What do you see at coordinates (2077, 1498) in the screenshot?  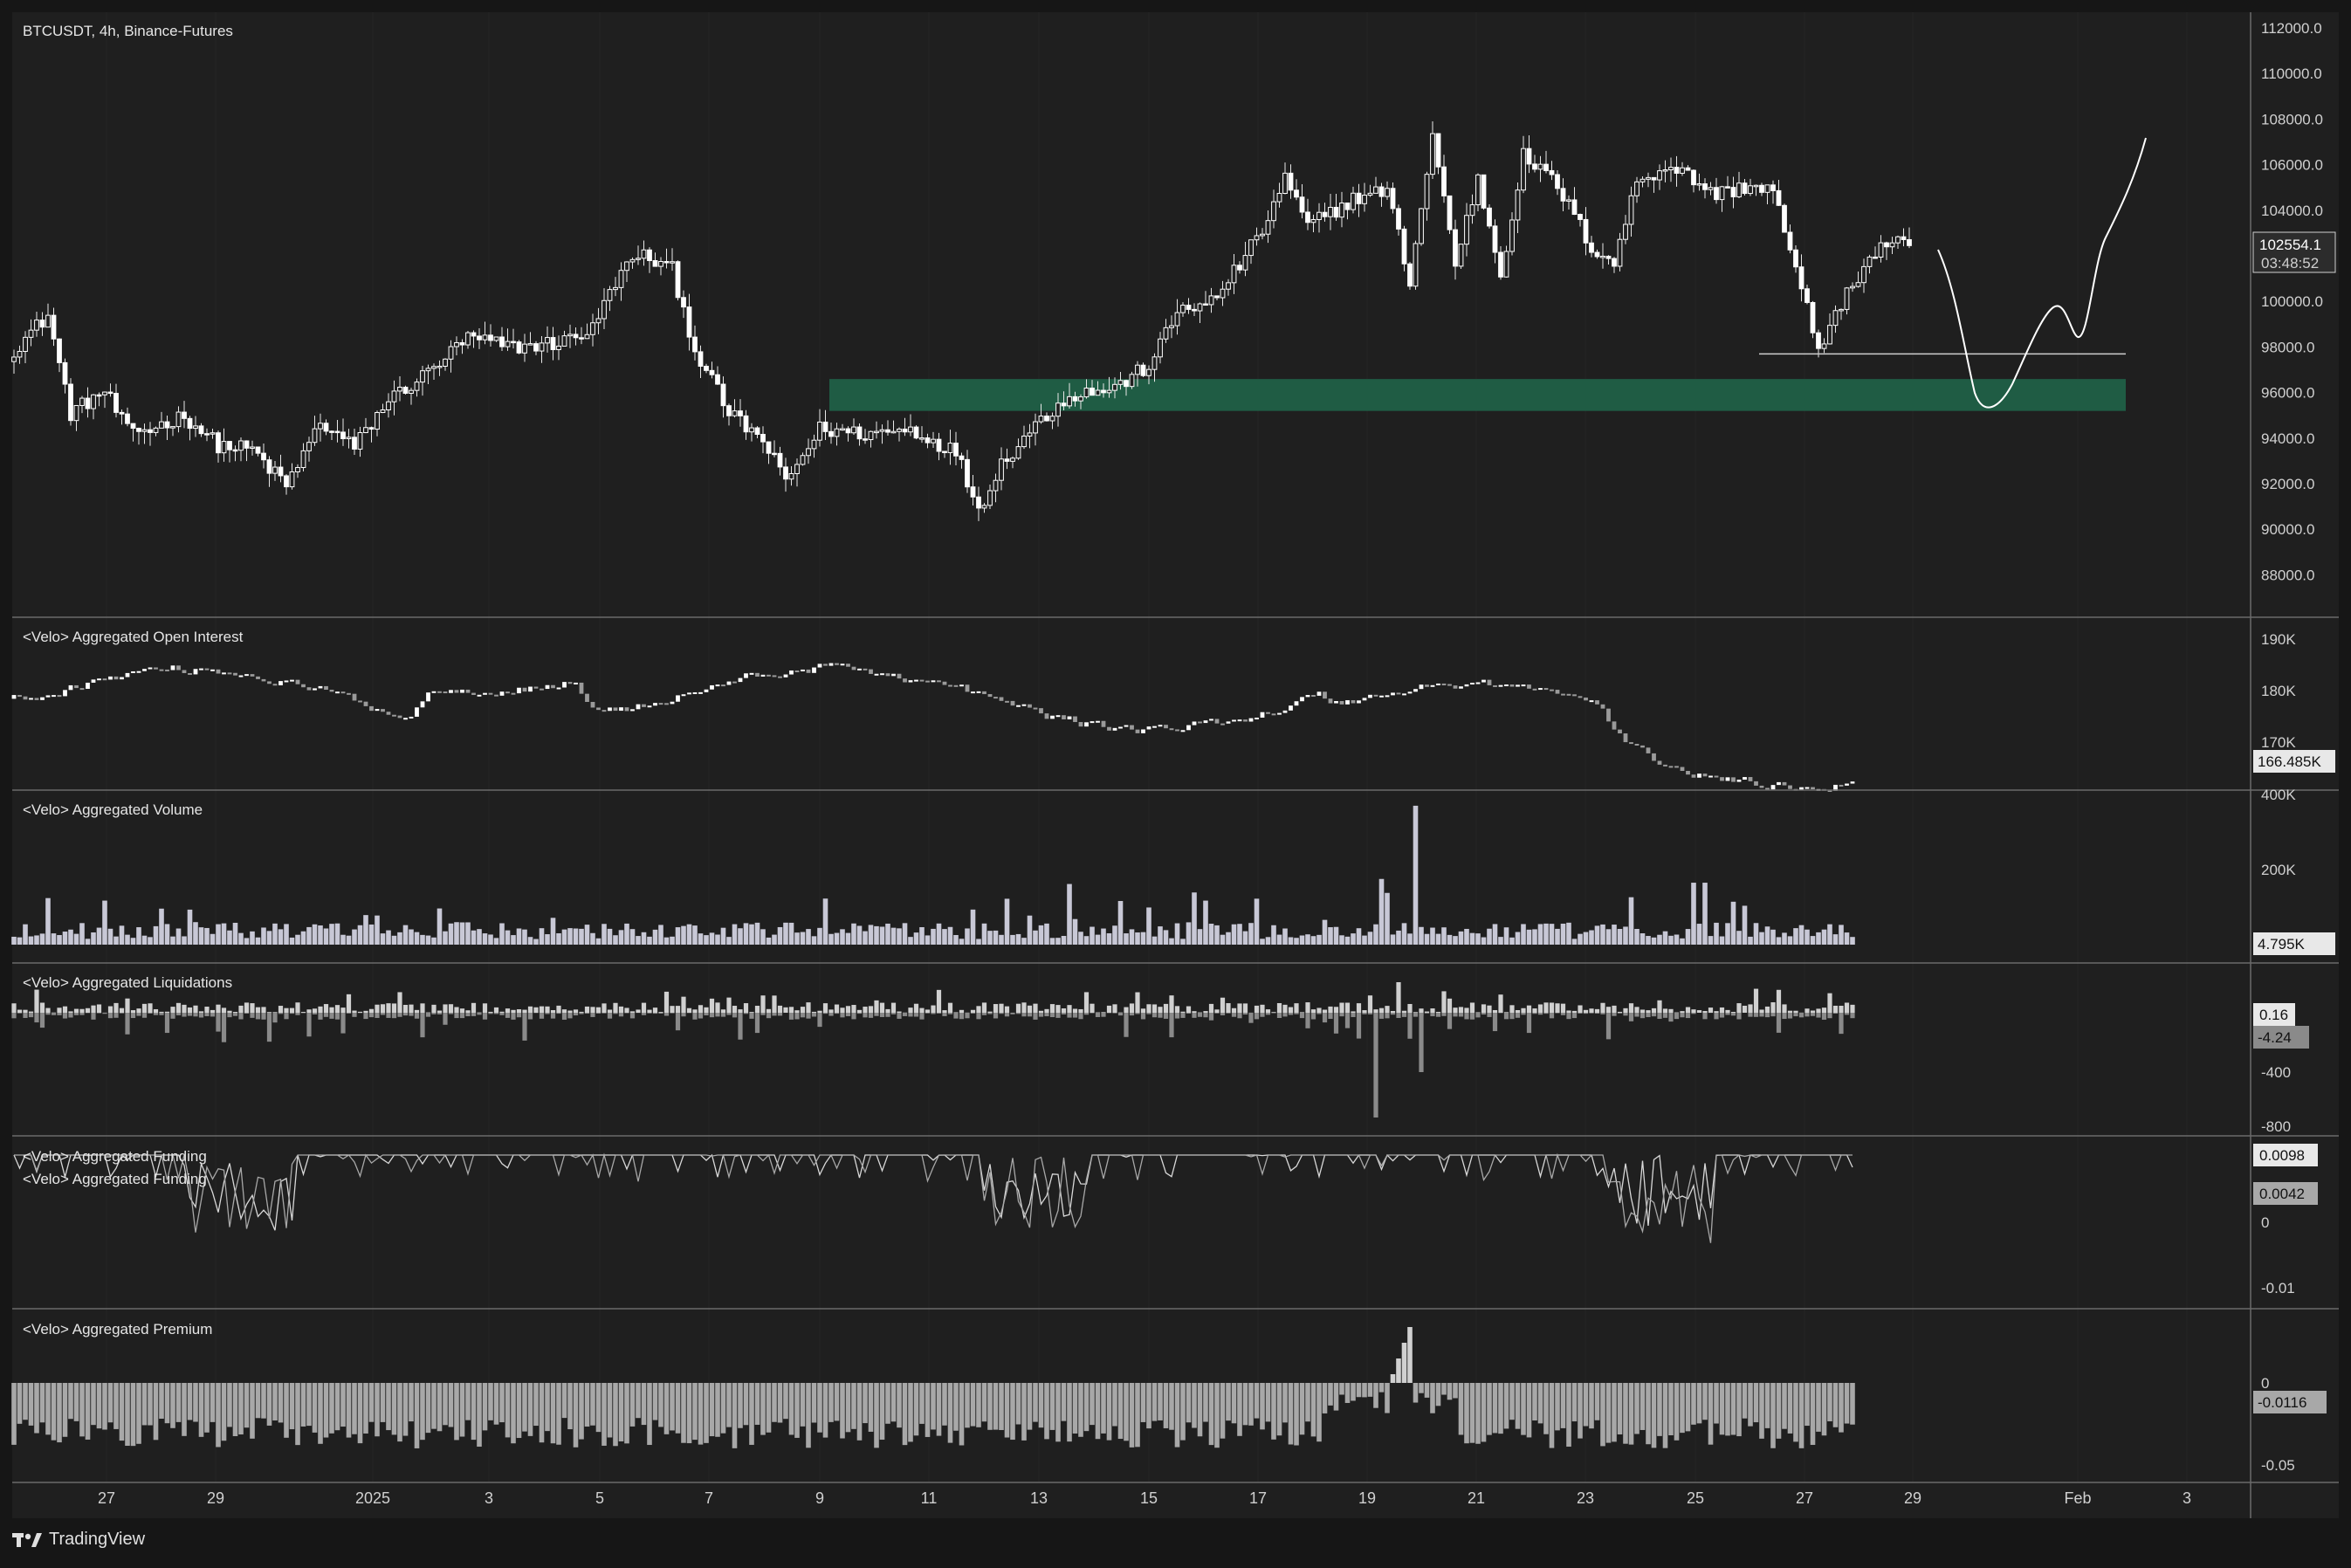 I see `time-label: Feb` at bounding box center [2077, 1498].